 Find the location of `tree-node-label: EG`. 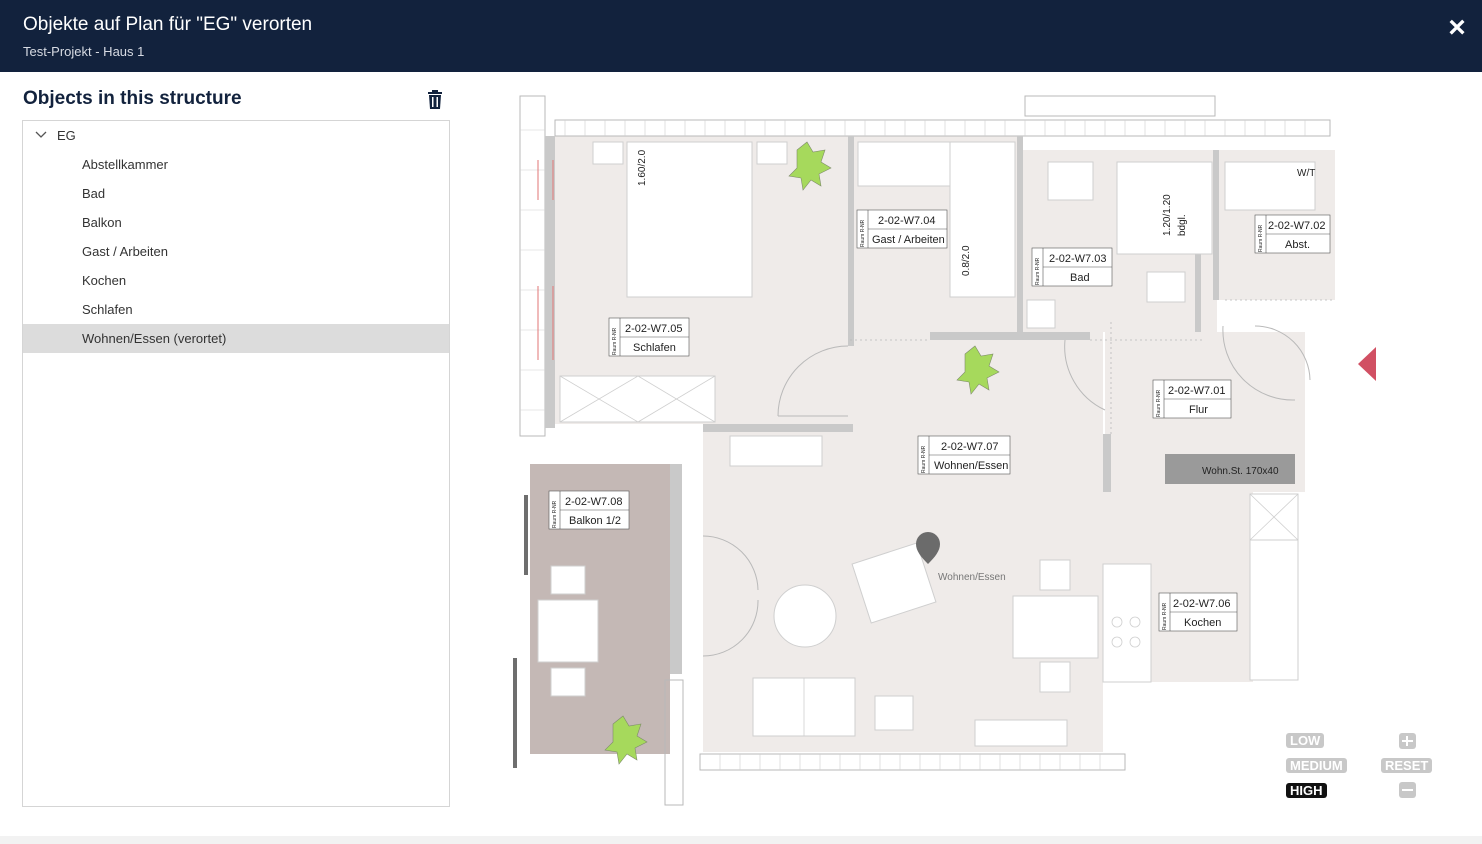

tree-node-label: EG is located at coordinates (66, 135).